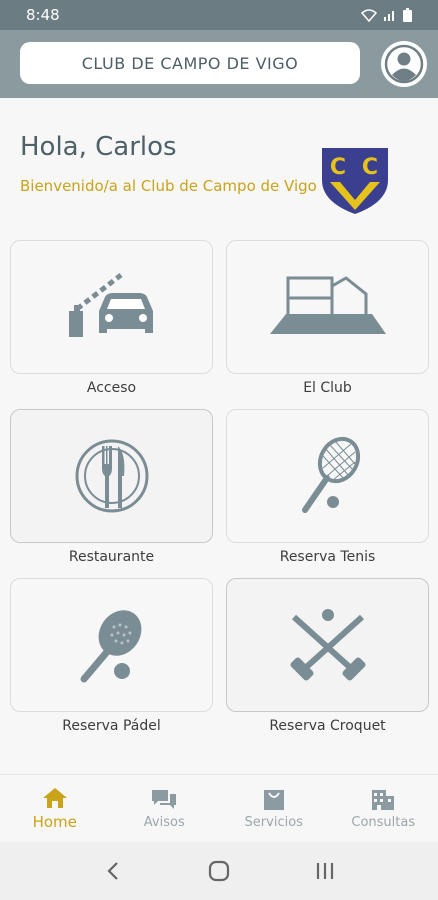 The width and height of the screenshot is (438, 900). What do you see at coordinates (111, 388) in the screenshot?
I see `tile-label-acceso: Acceso` at bounding box center [111, 388].